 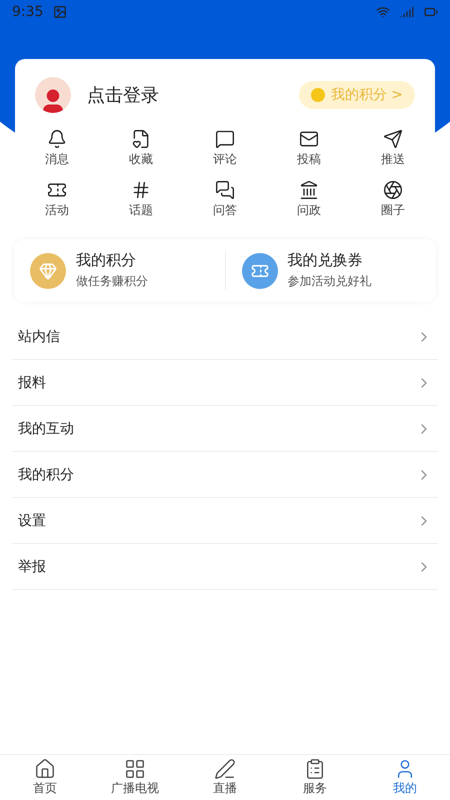 I want to click on send-icon, so click(x=393, y=139).